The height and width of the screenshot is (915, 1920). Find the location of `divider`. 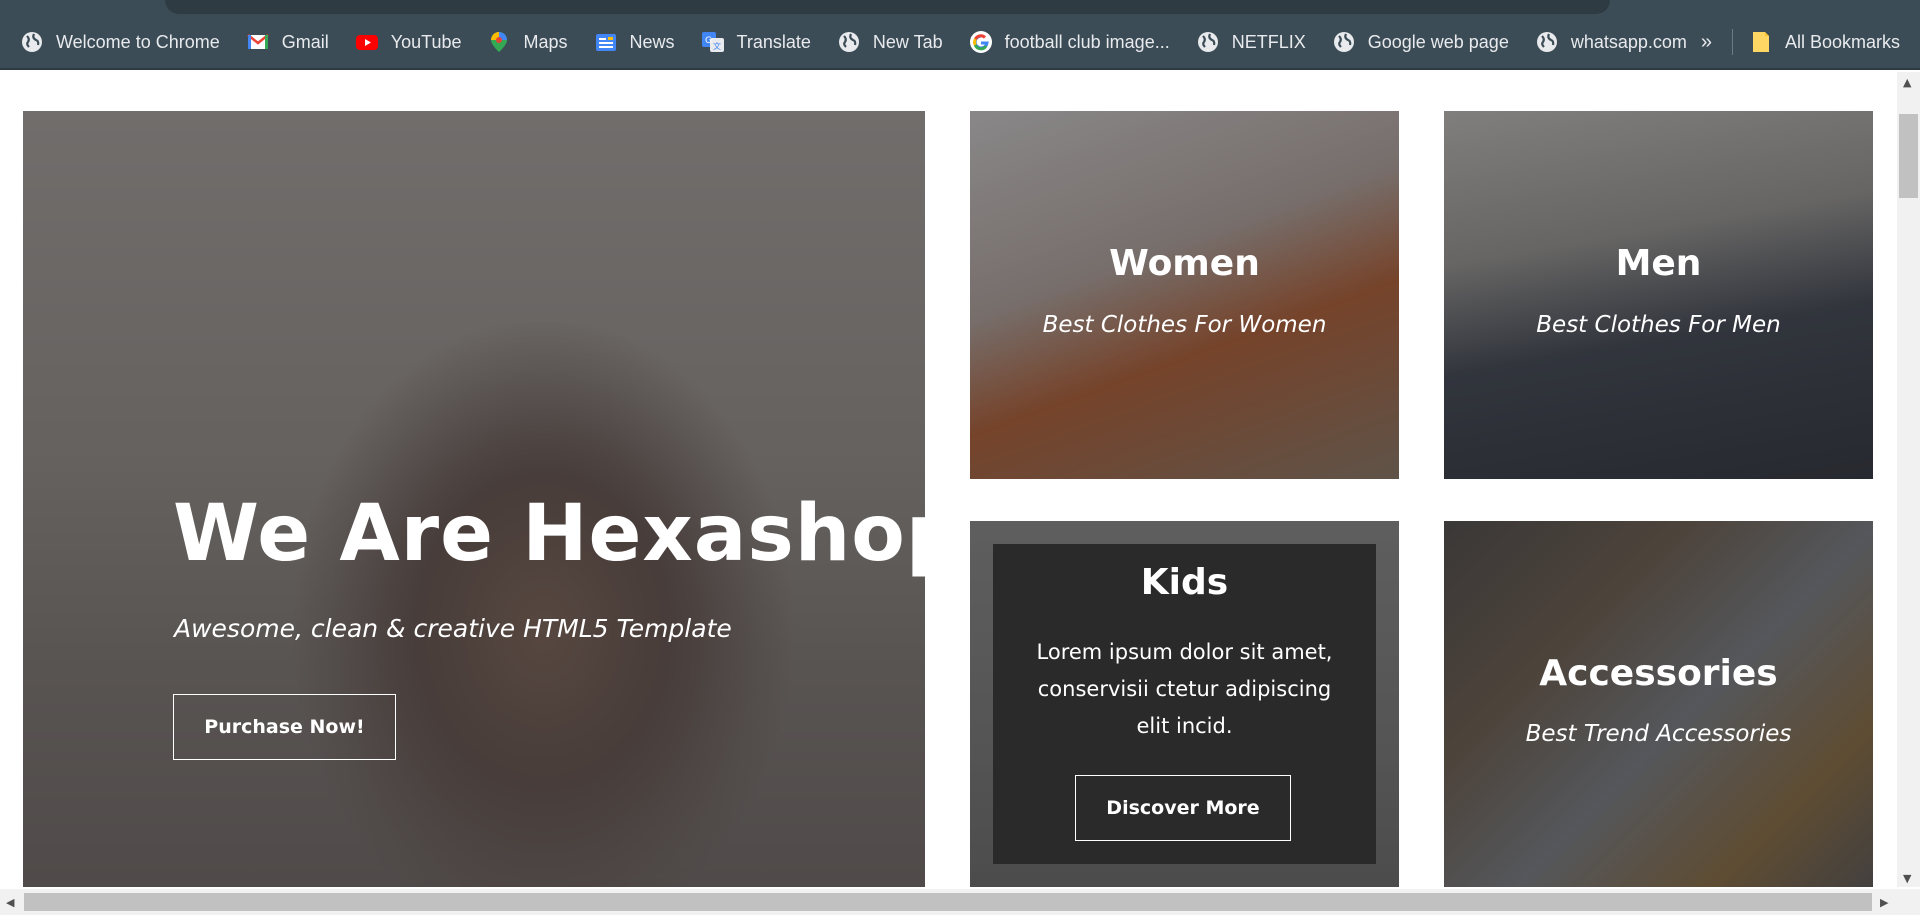

divider is located at coordinates (1732, 42).